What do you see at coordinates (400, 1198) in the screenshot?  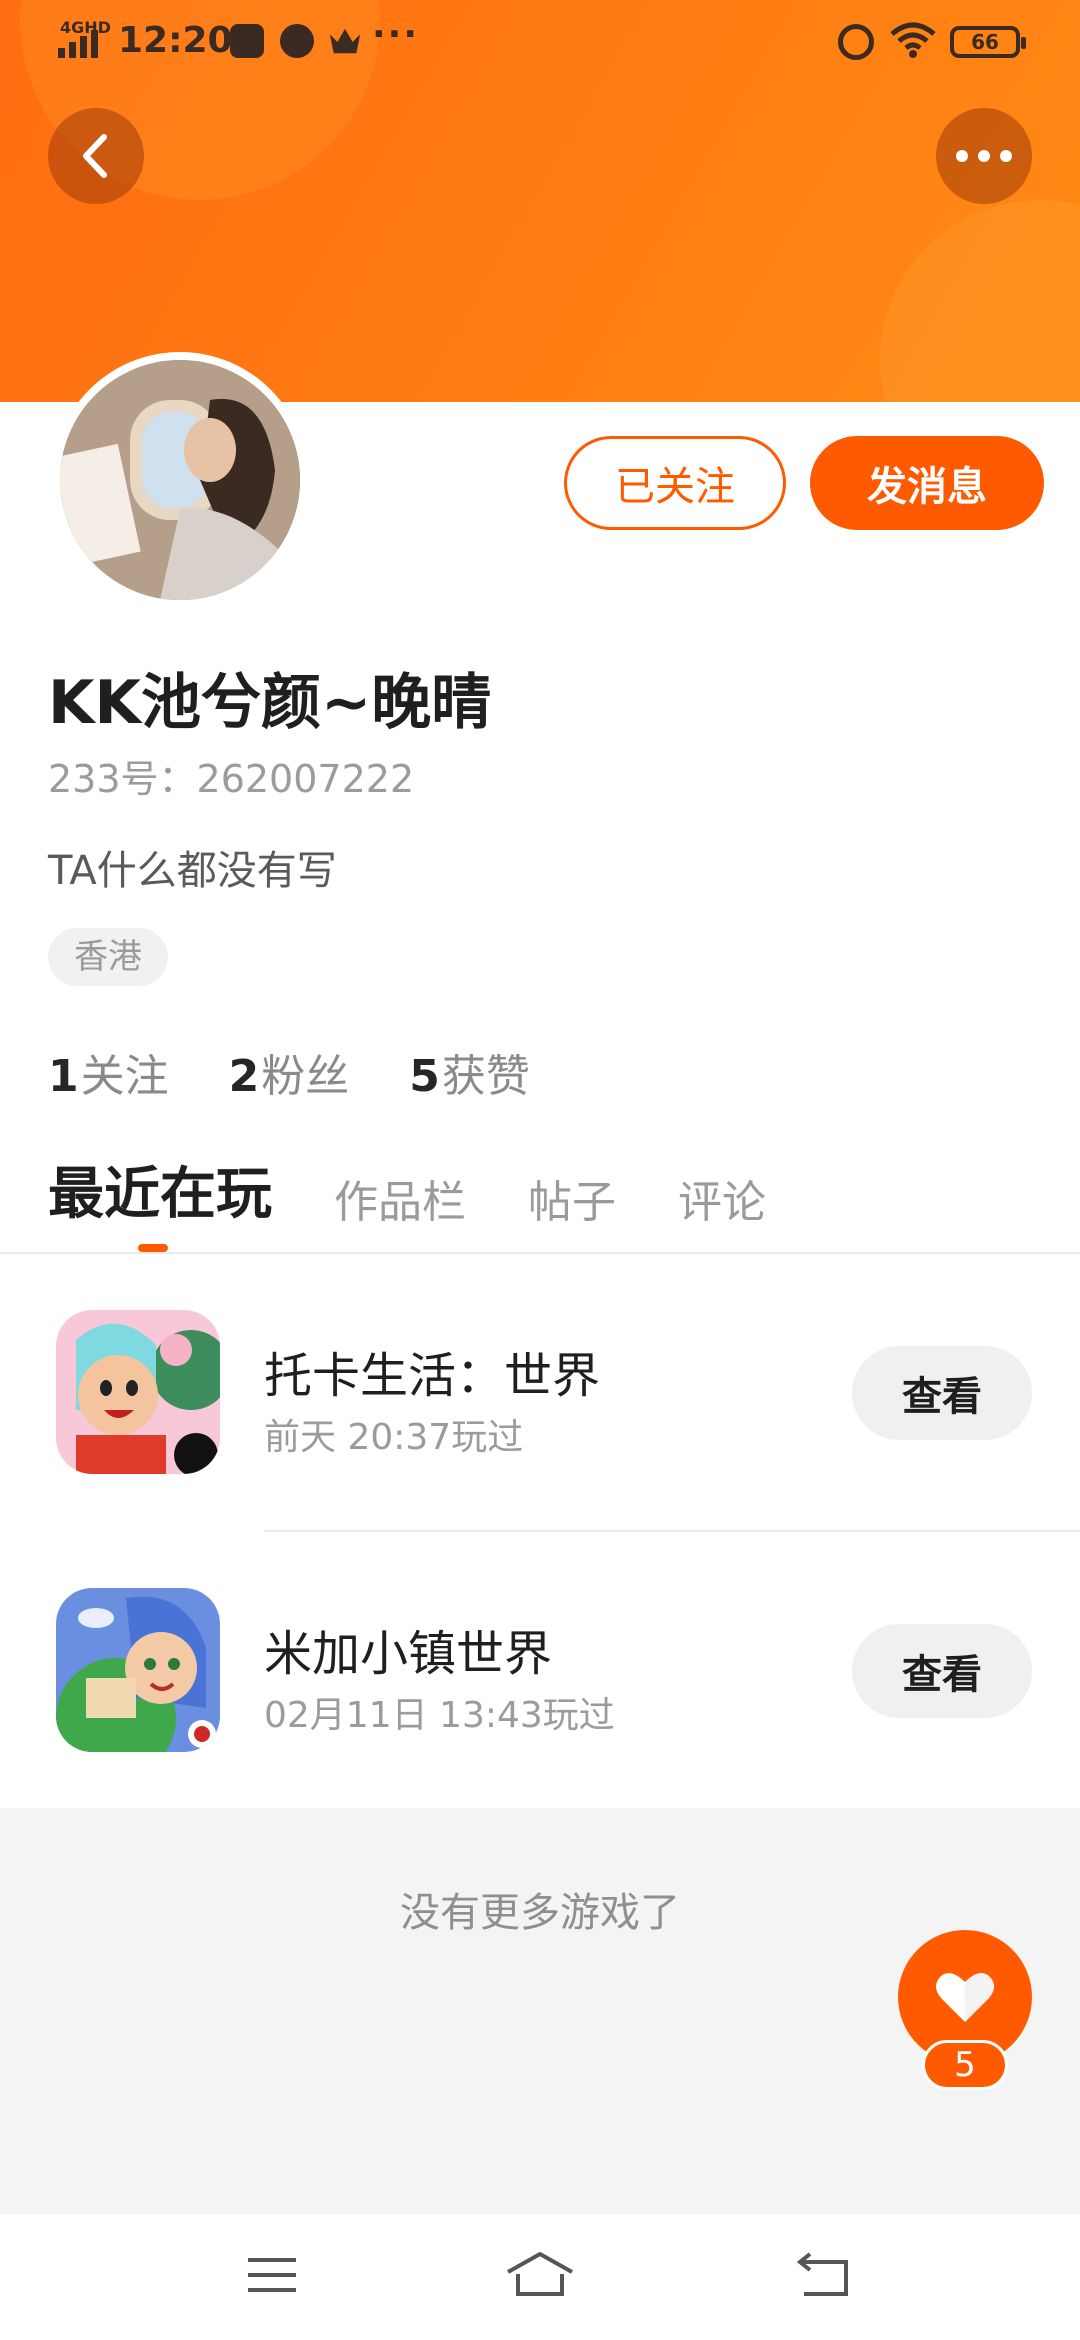 I see `tab-works: 作品栏` at bounding box center [400, 1198].